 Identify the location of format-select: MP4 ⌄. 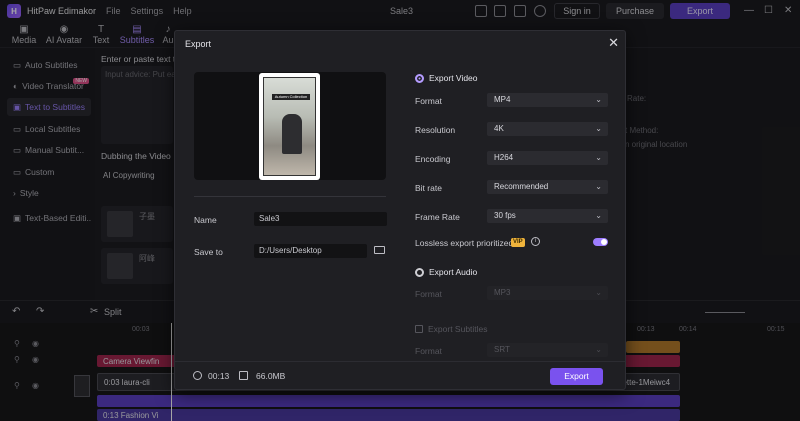
(547, 100).